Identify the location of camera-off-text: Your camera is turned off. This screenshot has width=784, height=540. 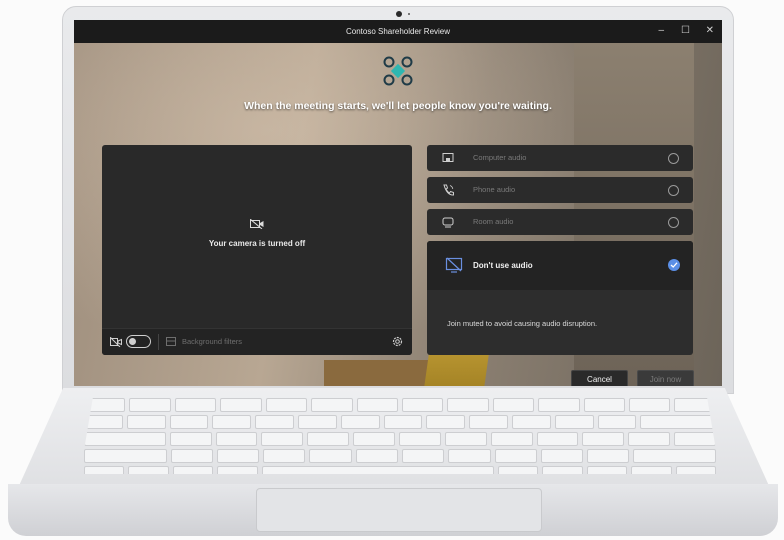
(257, 243).